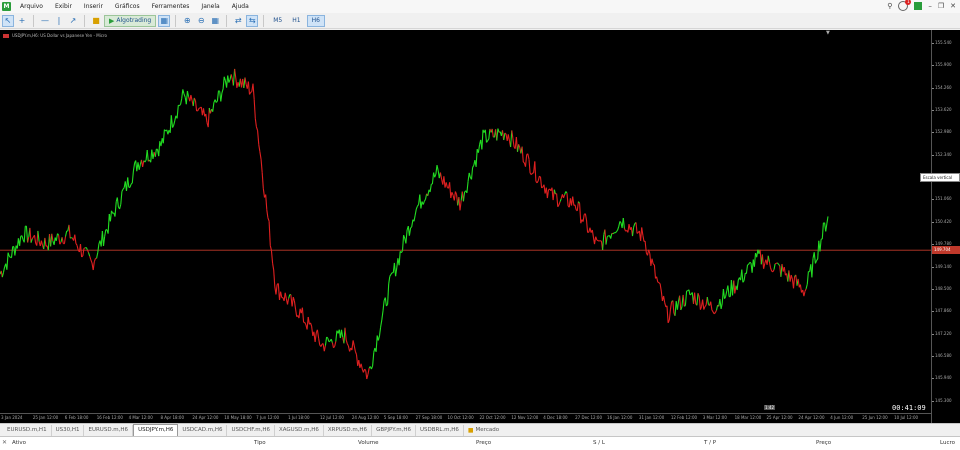 The height and width of the screenshot is (450, 960). What do you see at coordinates (941, 6) in the screenshot?
I see `restore-icon: ❐` at bounding box center [941, 6].